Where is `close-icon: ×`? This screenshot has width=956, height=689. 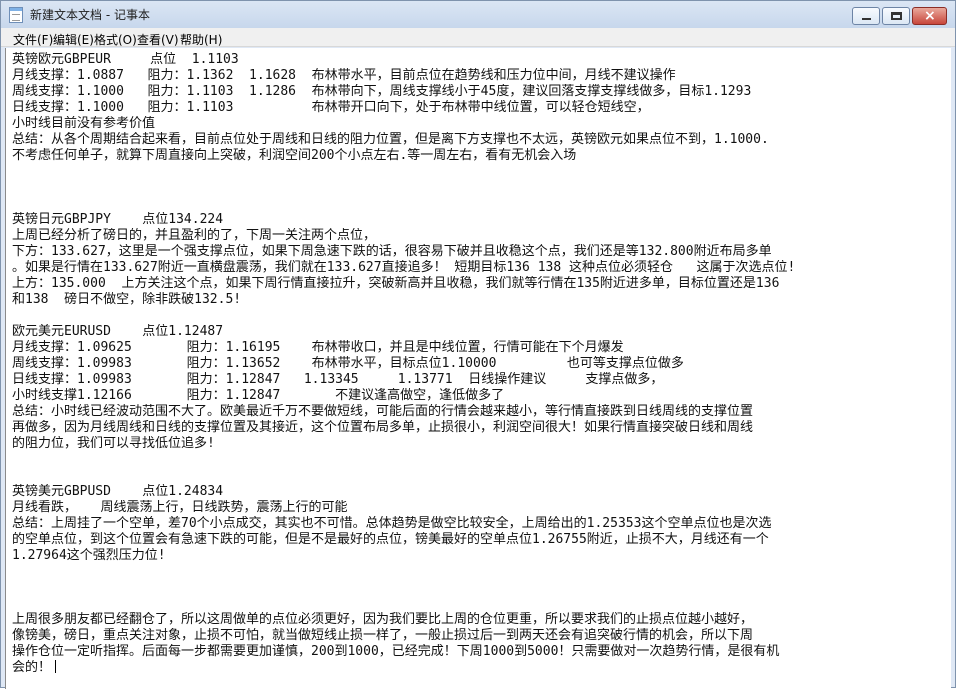
close-icon: × is located at coordinates (930, 16).